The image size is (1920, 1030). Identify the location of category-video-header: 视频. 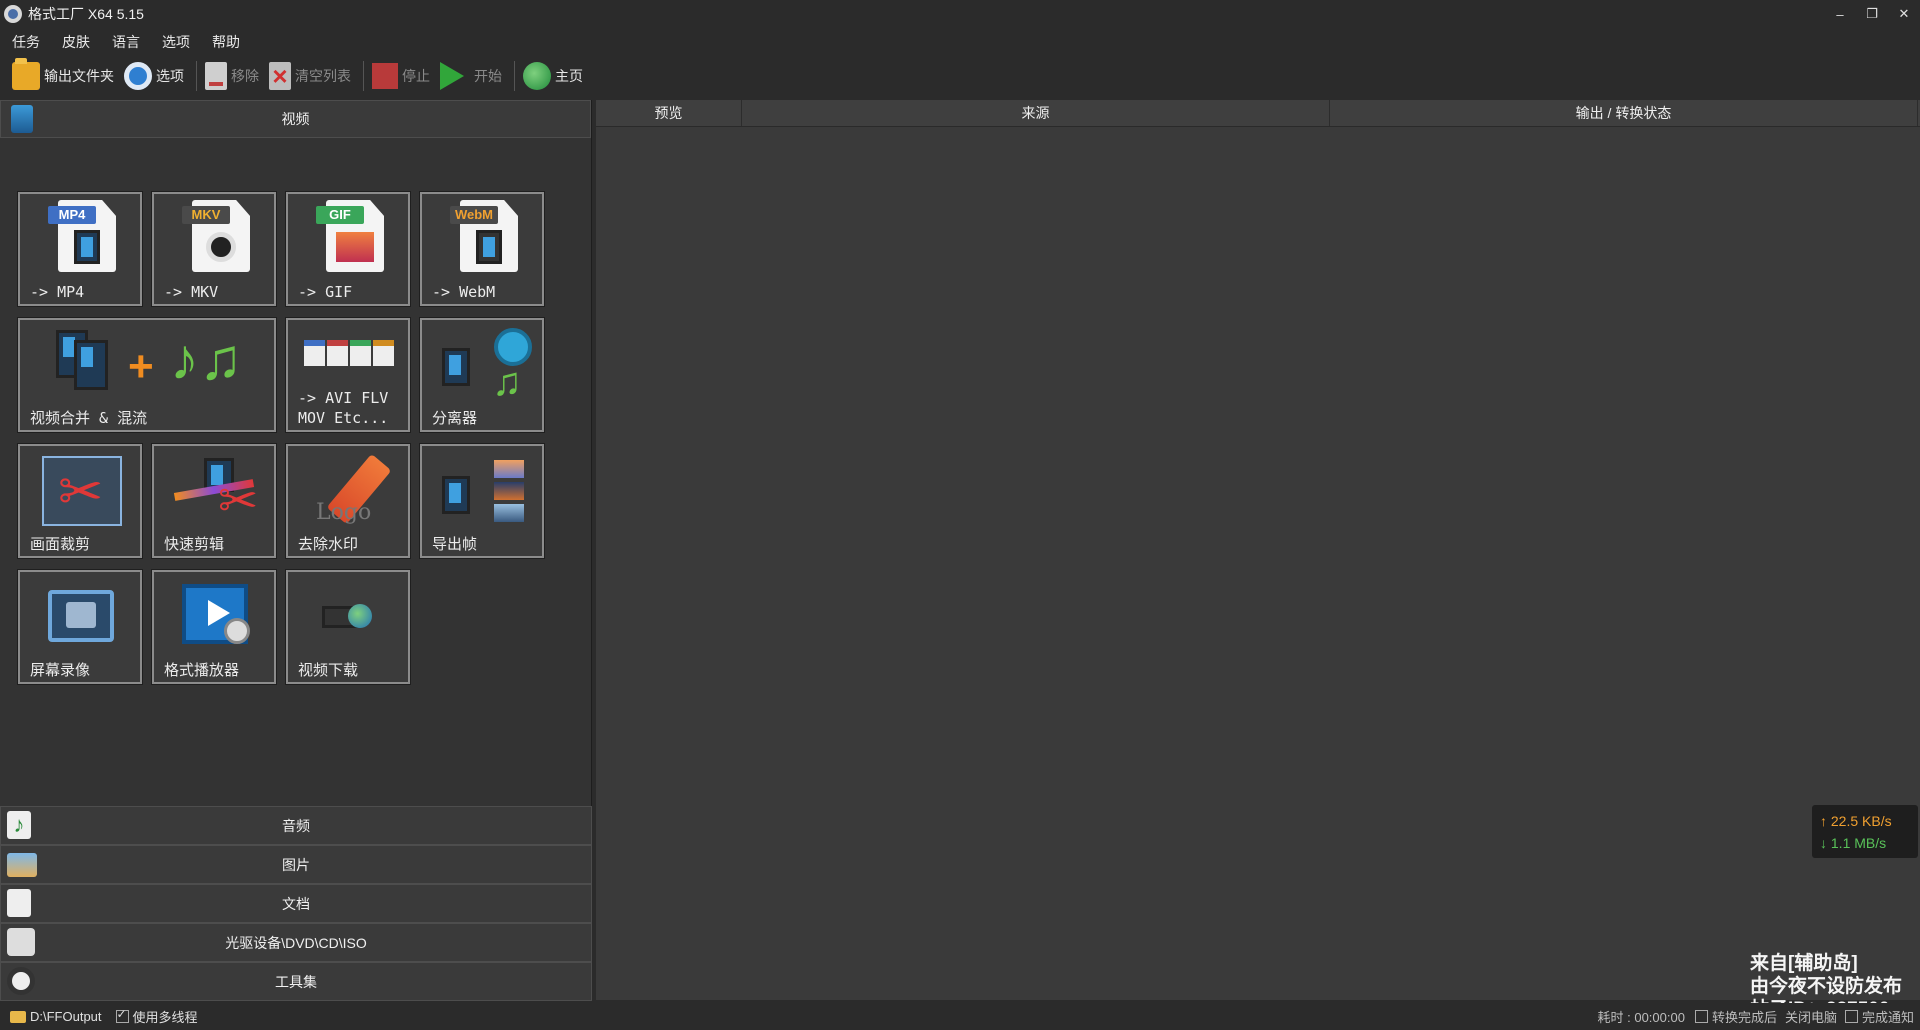
(295, 119).